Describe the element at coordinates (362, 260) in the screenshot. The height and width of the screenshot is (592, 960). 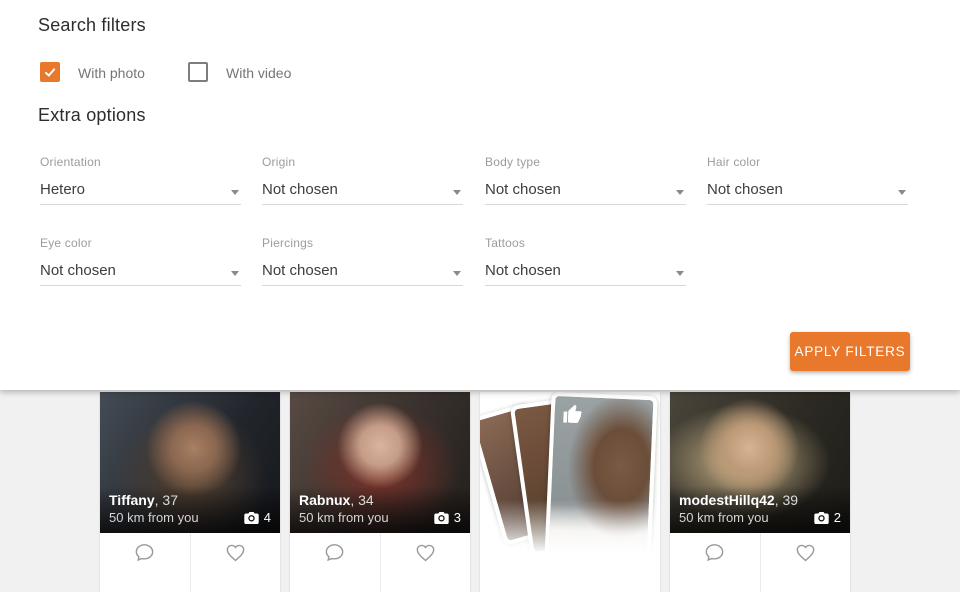
I see `piercings-select: Piercings Not chosen` at that location.